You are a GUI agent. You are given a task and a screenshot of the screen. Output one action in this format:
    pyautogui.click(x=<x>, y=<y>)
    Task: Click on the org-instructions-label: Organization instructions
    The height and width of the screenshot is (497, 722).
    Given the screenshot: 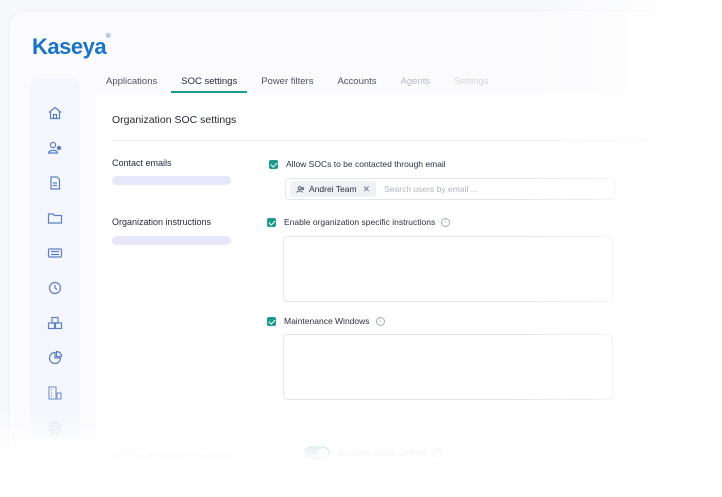 What is the action you would take?
    pyautogui.click(x=162, y=222)
    